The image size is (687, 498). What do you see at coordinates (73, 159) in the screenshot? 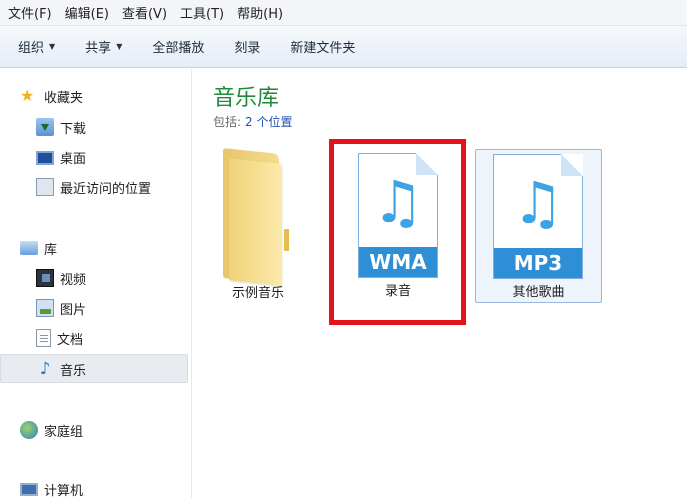
I see `sidebar-item-label: 桌面` at bounding box center [73, 159].